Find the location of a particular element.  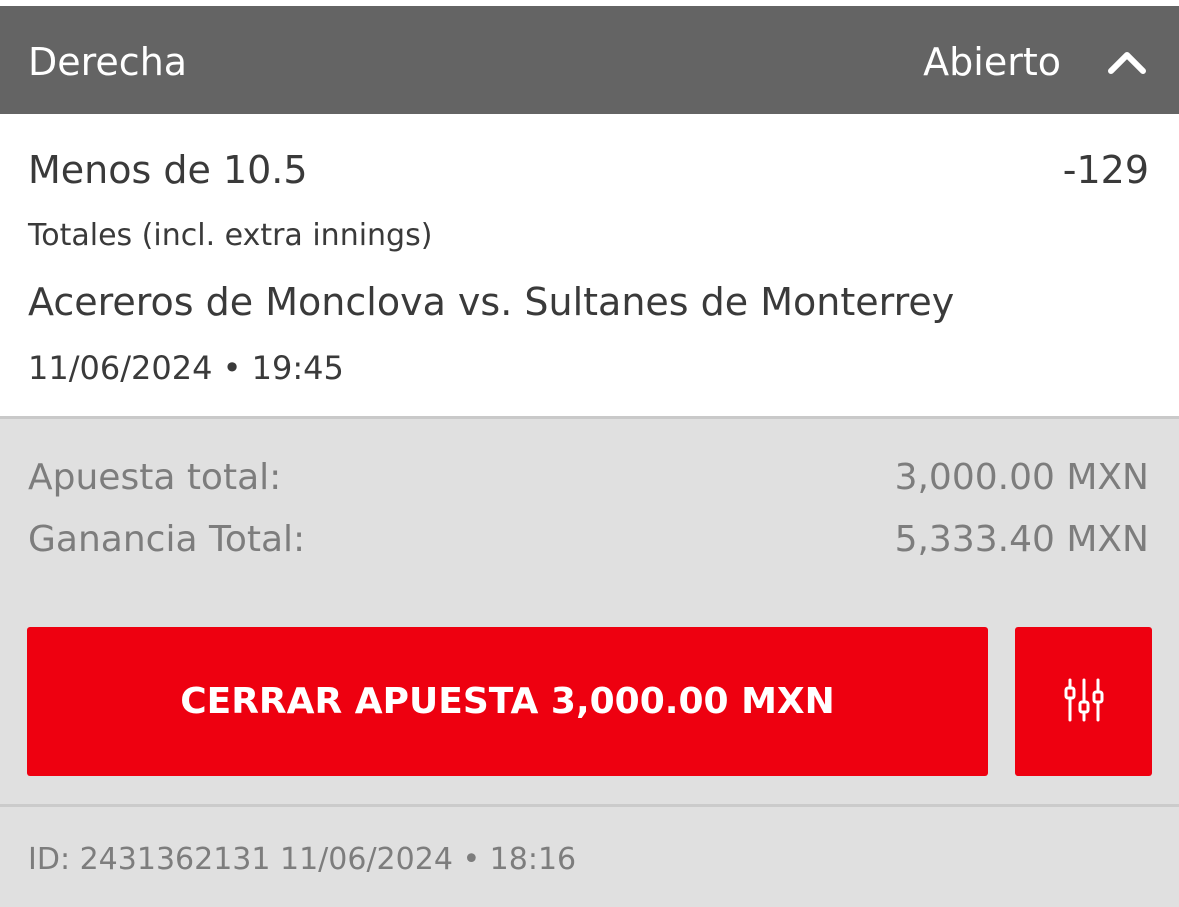

potential-win-row: Ganancia Total: 5,333.40 MXN is located at coordinates (588, 540).